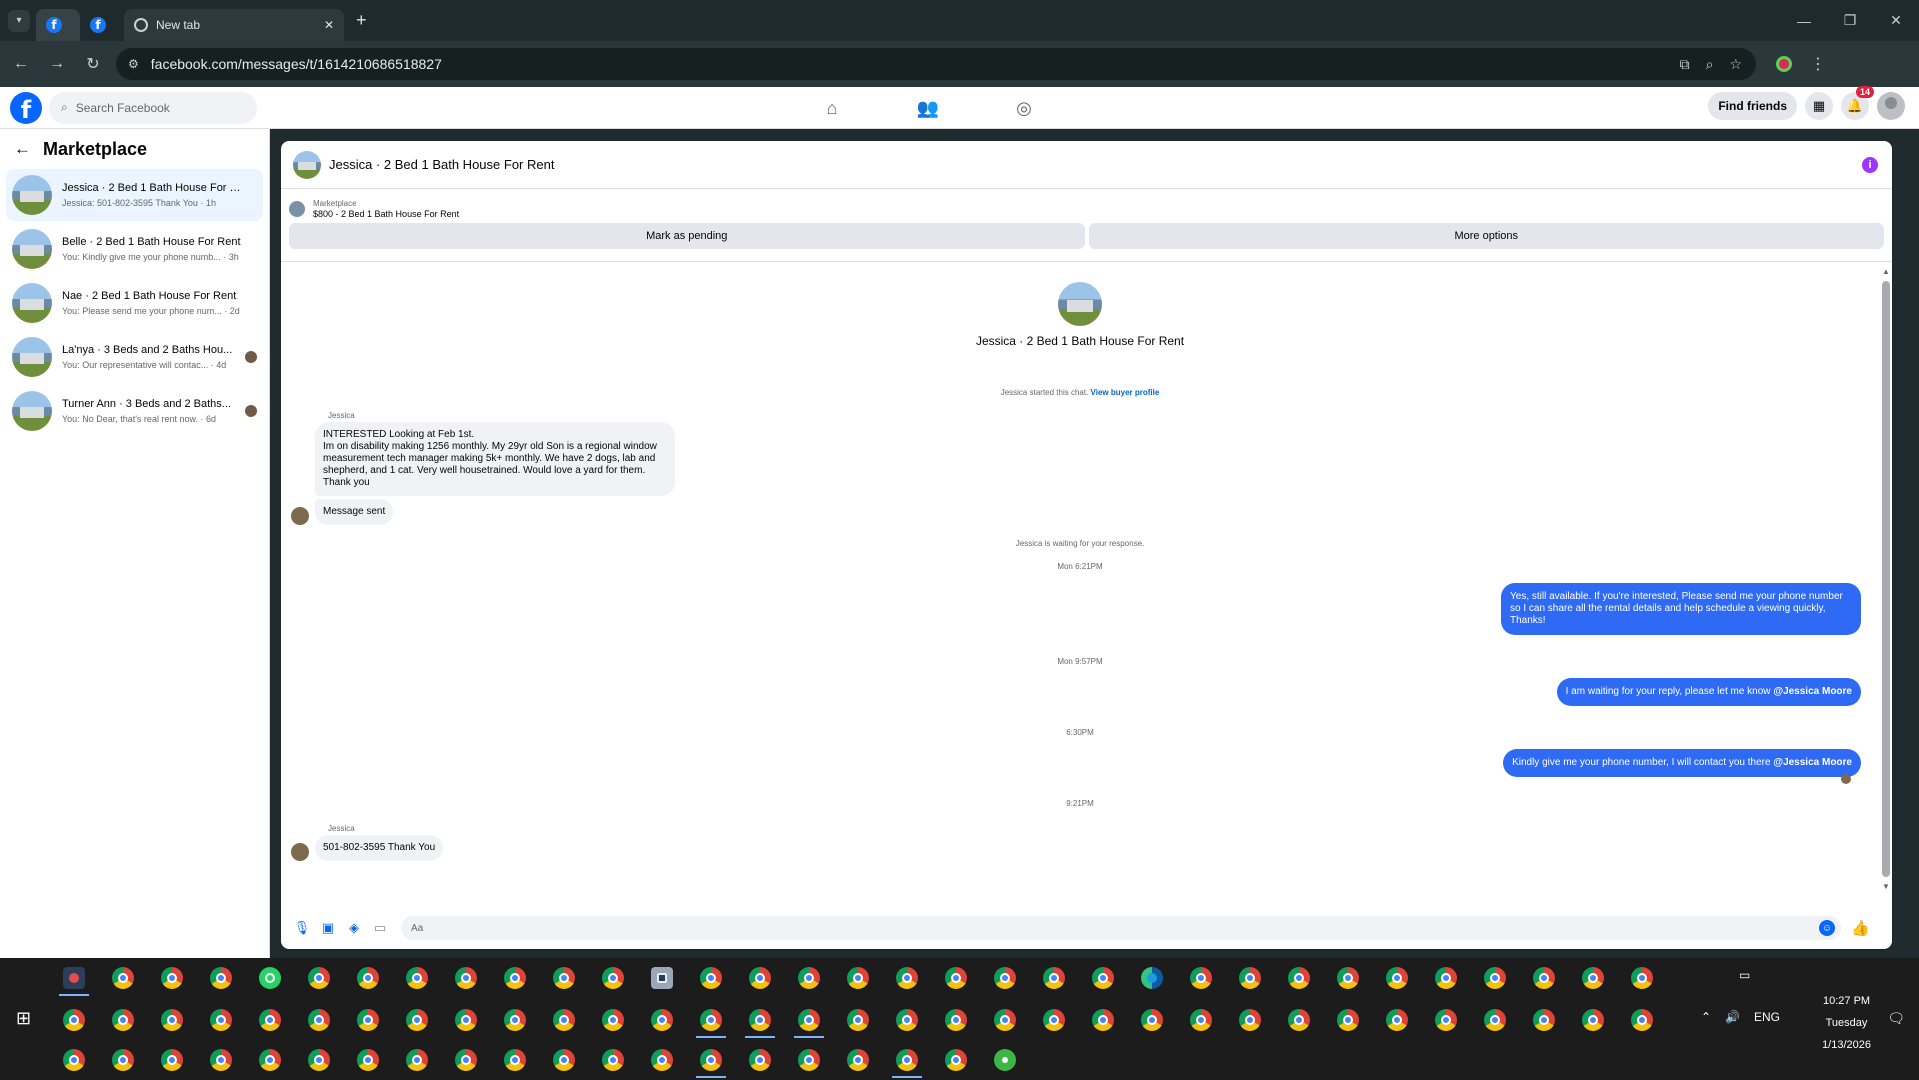 Image resolution: width=1919 pixels, height=1080 pixels. I want to click on incoming-message: Message sent, so click(354, 512).